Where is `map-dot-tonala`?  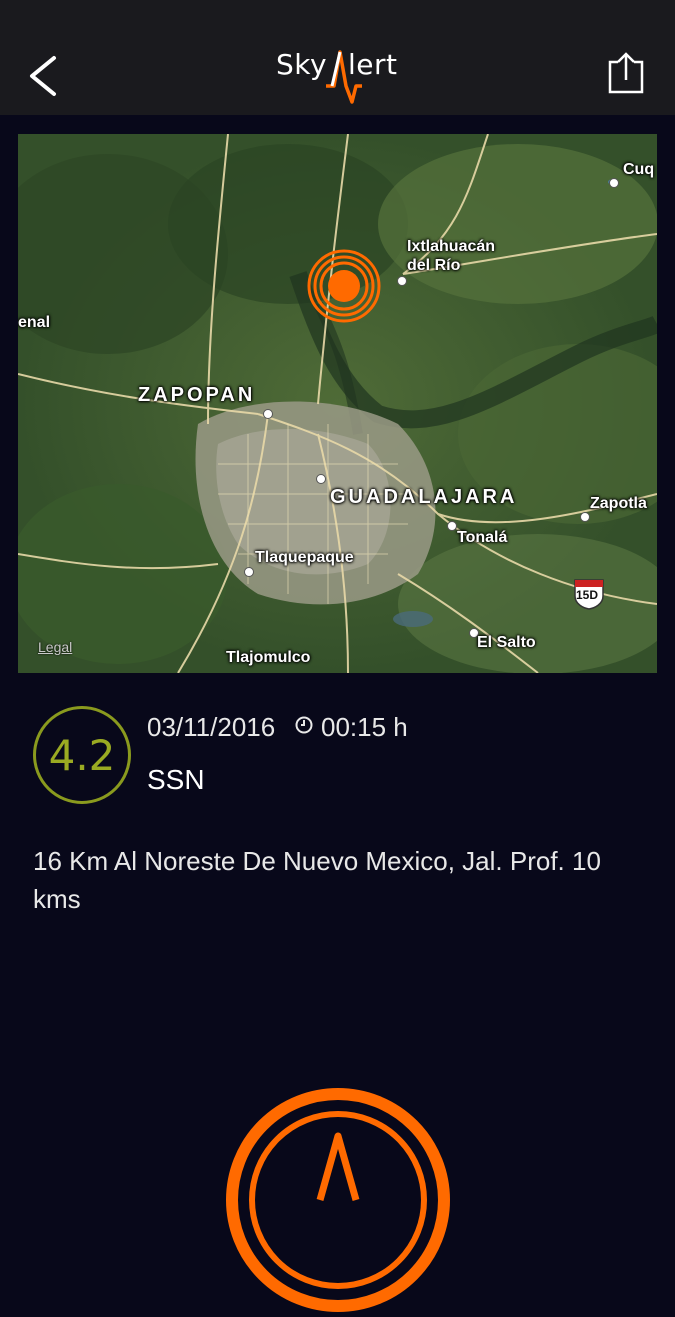
map-dot-tonala is located at coordinates (452, 526).